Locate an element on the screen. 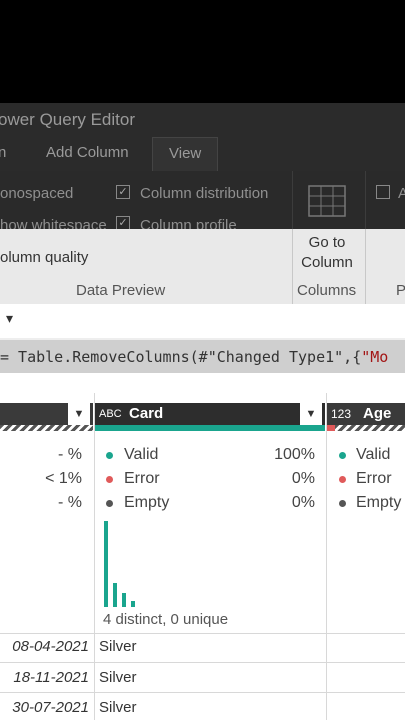  group-columns: Columns is located at coordinates (327, 290).